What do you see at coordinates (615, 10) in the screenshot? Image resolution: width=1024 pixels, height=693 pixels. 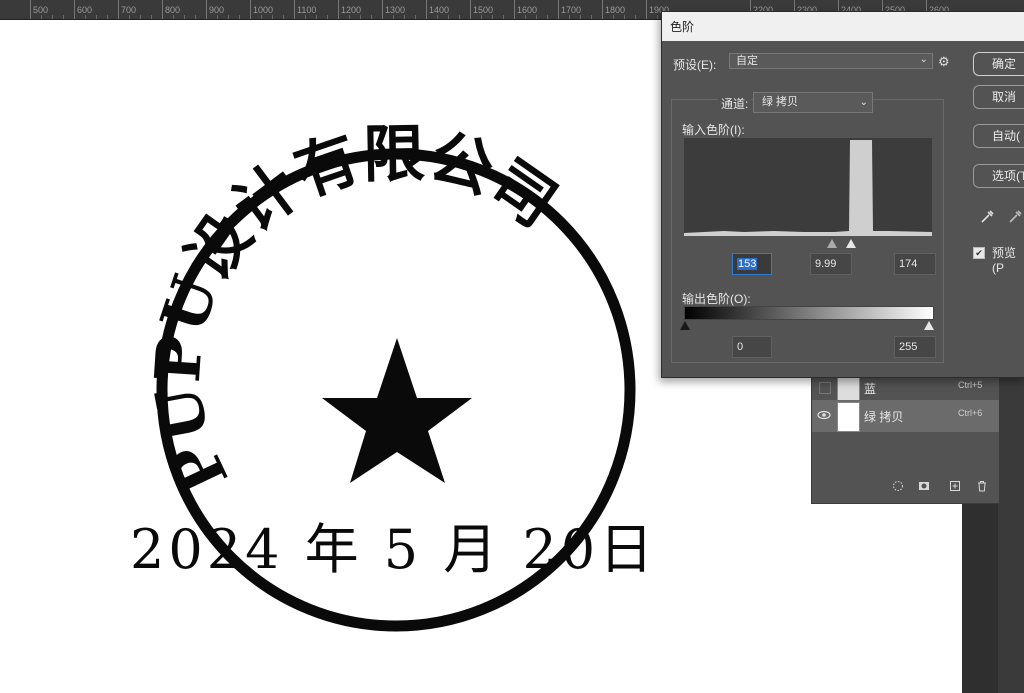 I see `ruler-label: 1800` at bounding box center [615, 10].